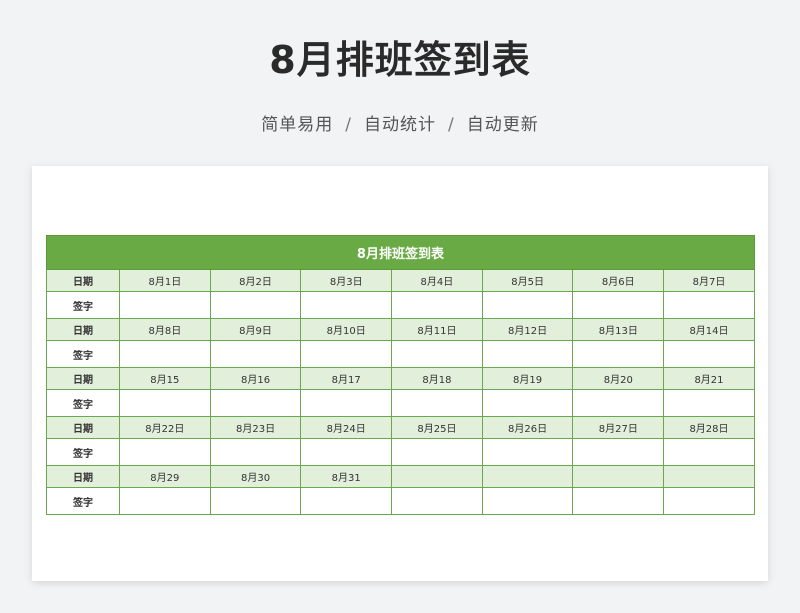  What do you see at coordinates (618, 427) in the screenshot?
I see `date-cell: 8月27日` at bounding box center [618, 427].